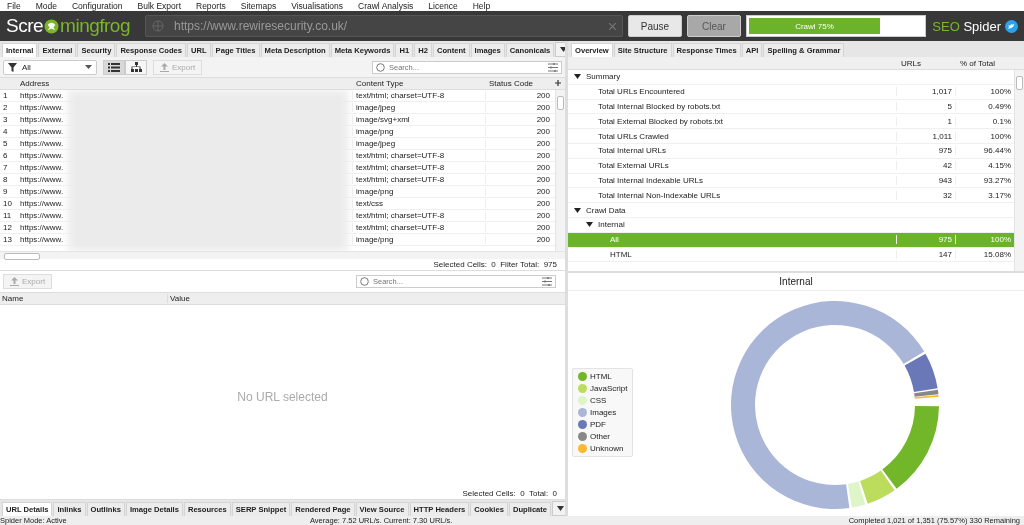 This screenshot has width=1024, height=525. What do you see at coordinates (282, 396) in the screenshot?
I see `empty-message: No URL selected` at bounding box center [282, 396].